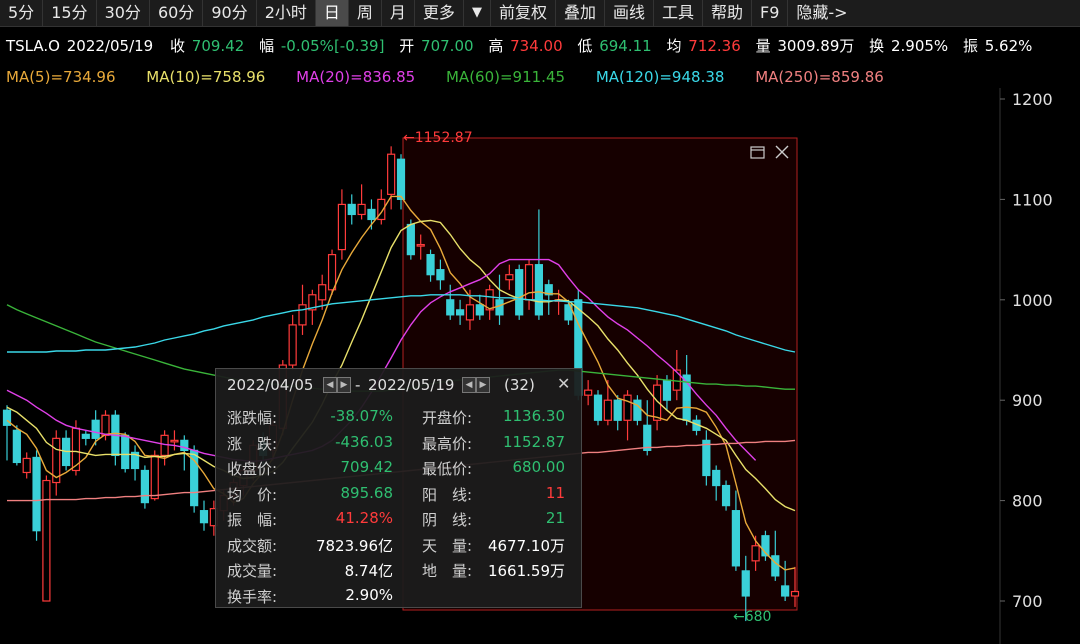  I want to click on period-day-button: 日, so click(332, 13).